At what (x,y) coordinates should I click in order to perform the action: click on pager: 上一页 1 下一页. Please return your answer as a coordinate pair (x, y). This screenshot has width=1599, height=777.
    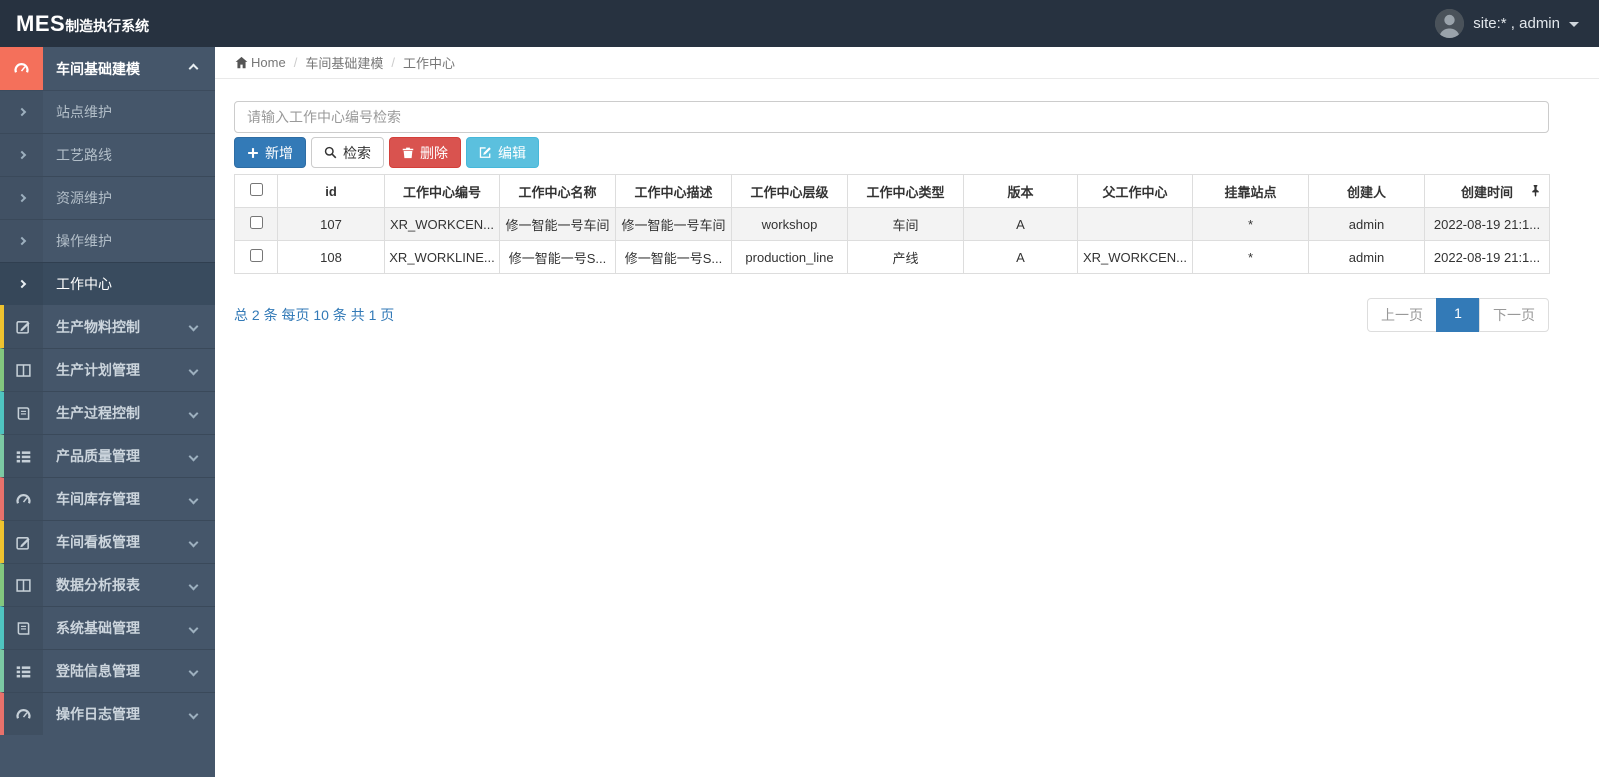
    Looking at the image, I should click on (1458, 315).